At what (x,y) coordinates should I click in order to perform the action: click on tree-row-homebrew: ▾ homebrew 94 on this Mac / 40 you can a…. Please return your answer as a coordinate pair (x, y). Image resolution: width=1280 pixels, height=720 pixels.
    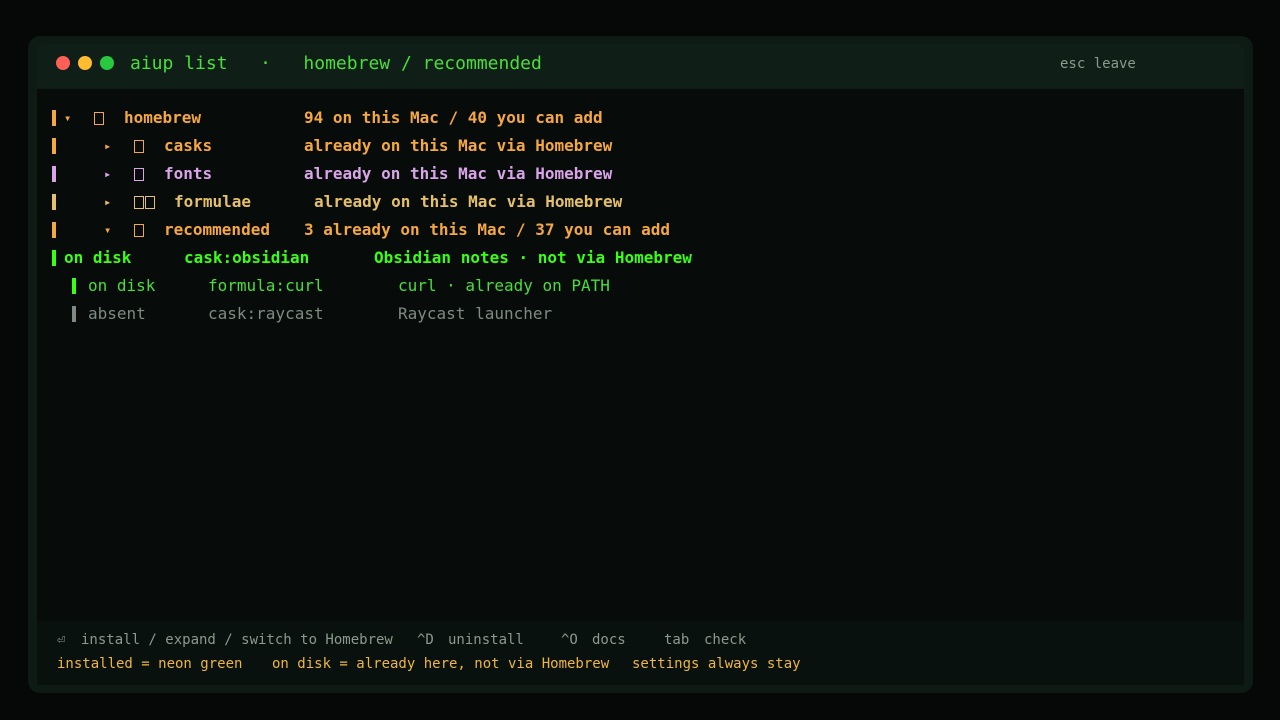
    Looking at the image, I should click on (402, 118).